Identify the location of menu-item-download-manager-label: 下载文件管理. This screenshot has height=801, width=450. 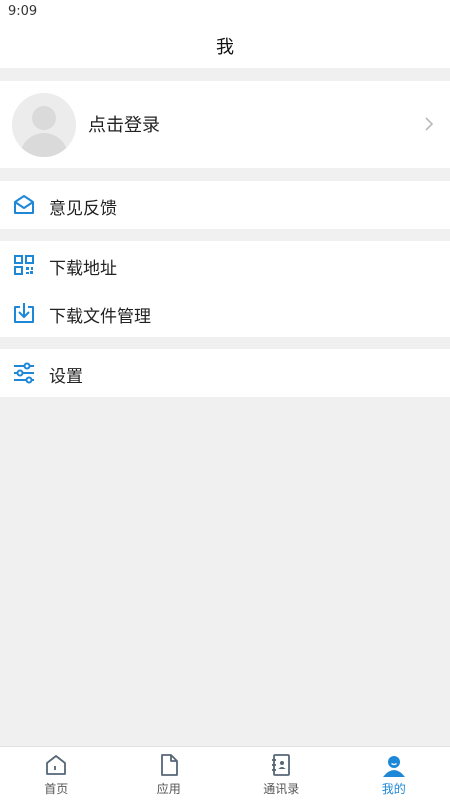
(100, 314).